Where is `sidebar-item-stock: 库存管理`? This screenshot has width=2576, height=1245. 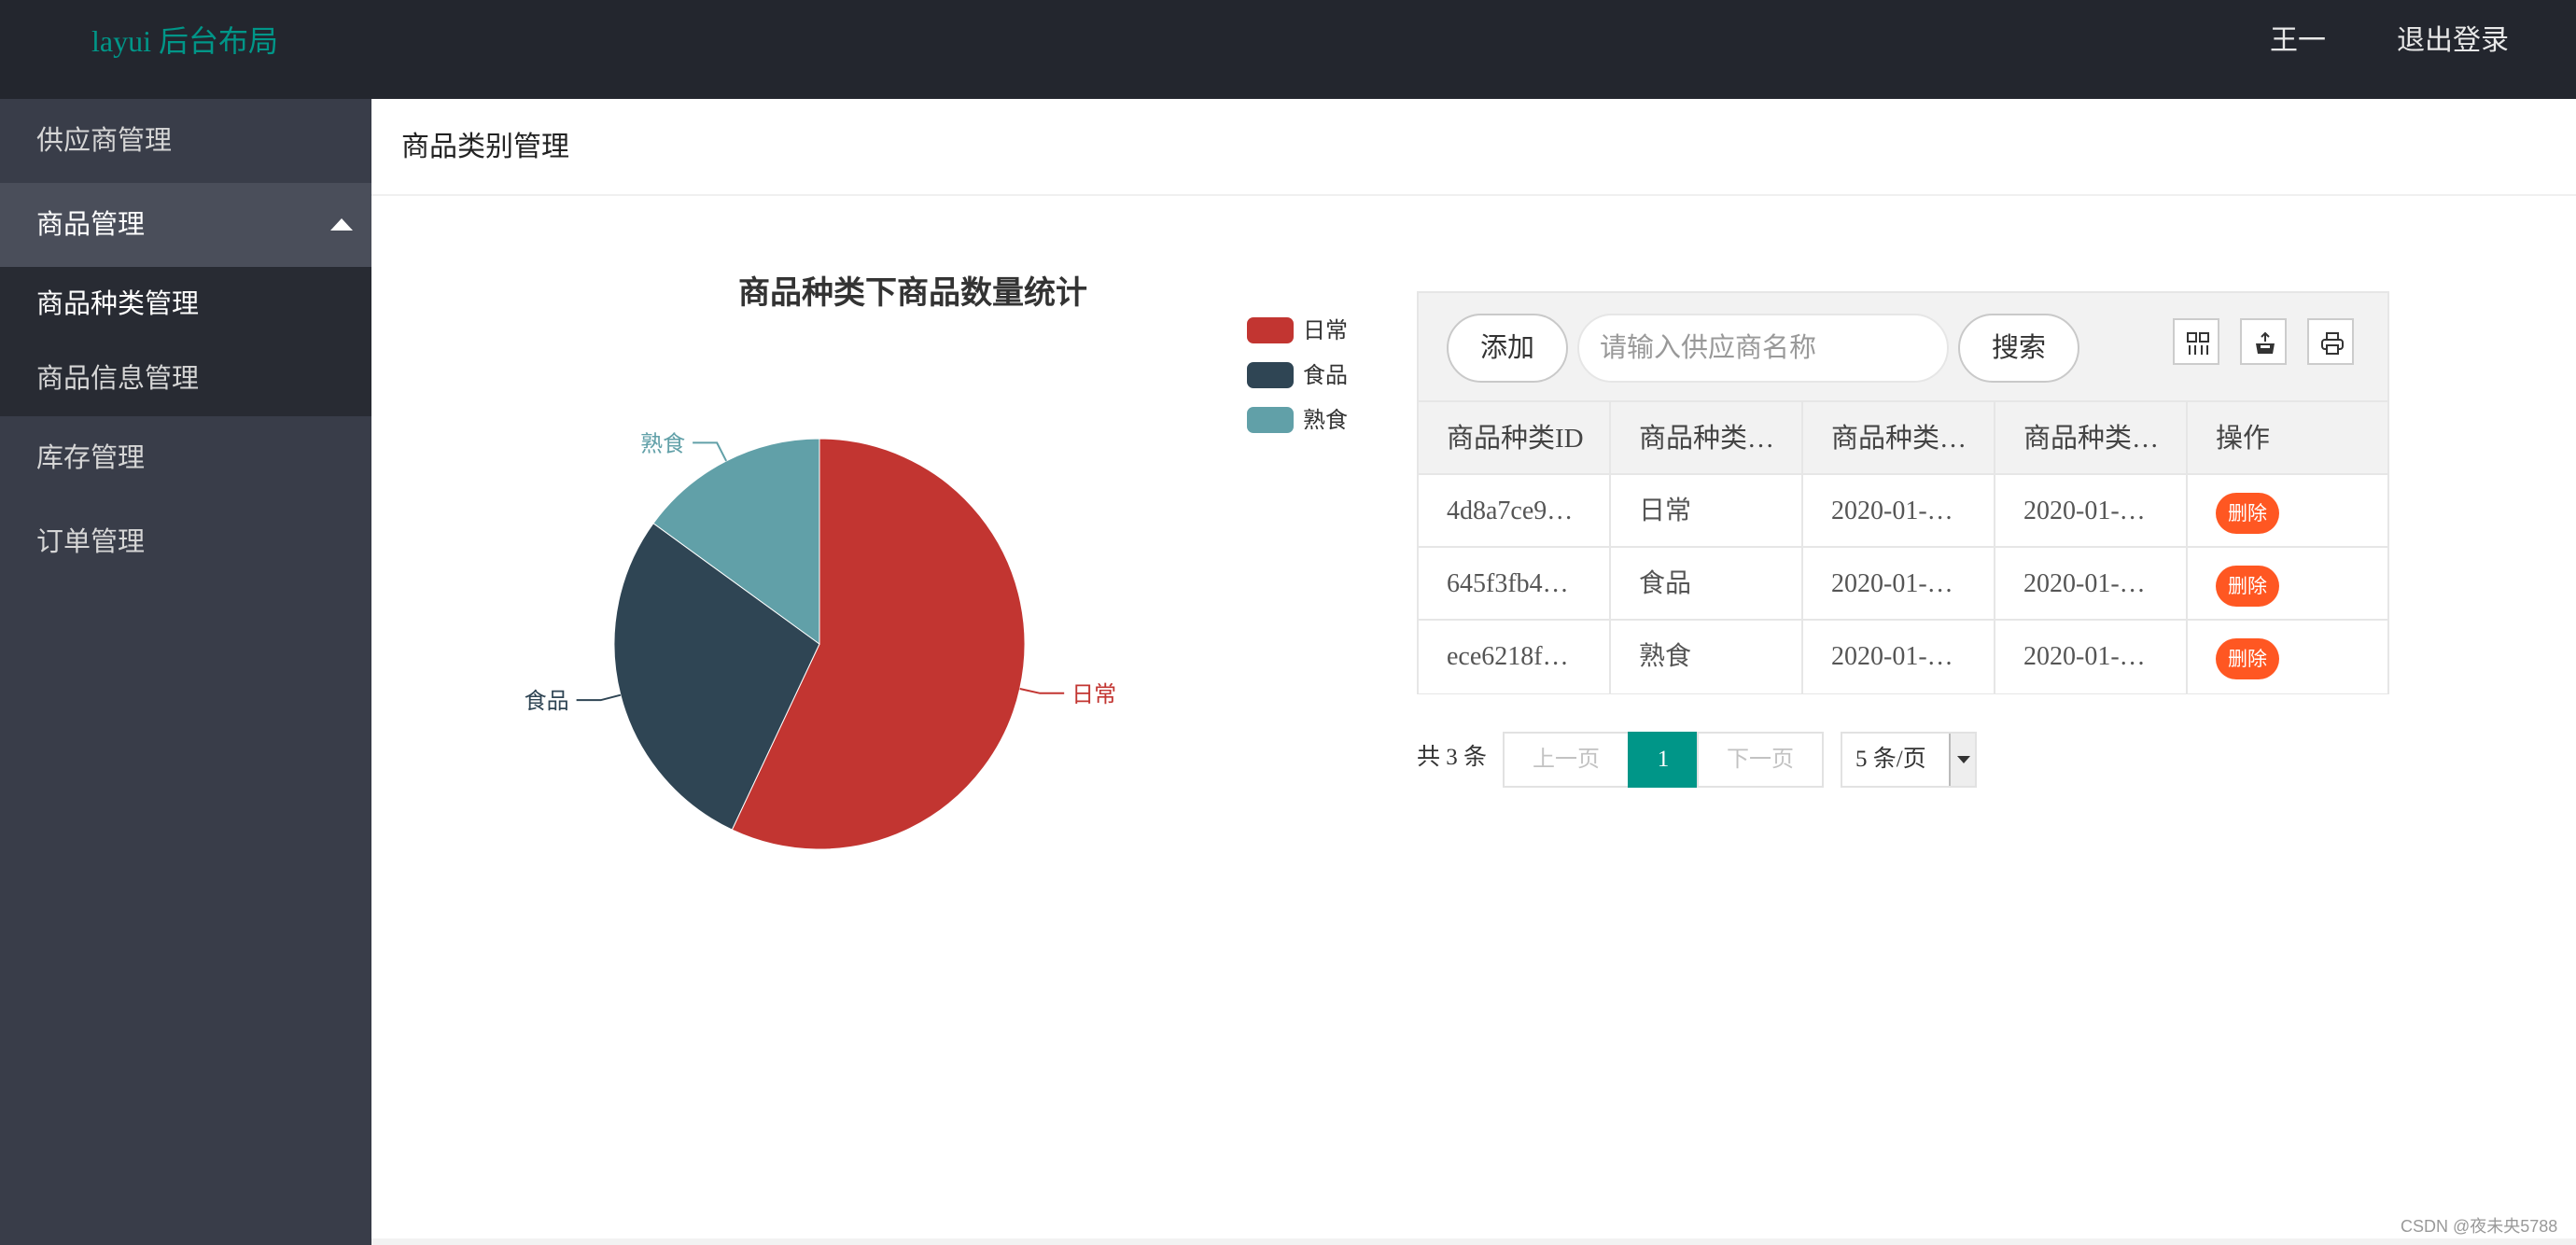 sidebar-item-stock: 库存管理 is located at coordinates (185, 458).